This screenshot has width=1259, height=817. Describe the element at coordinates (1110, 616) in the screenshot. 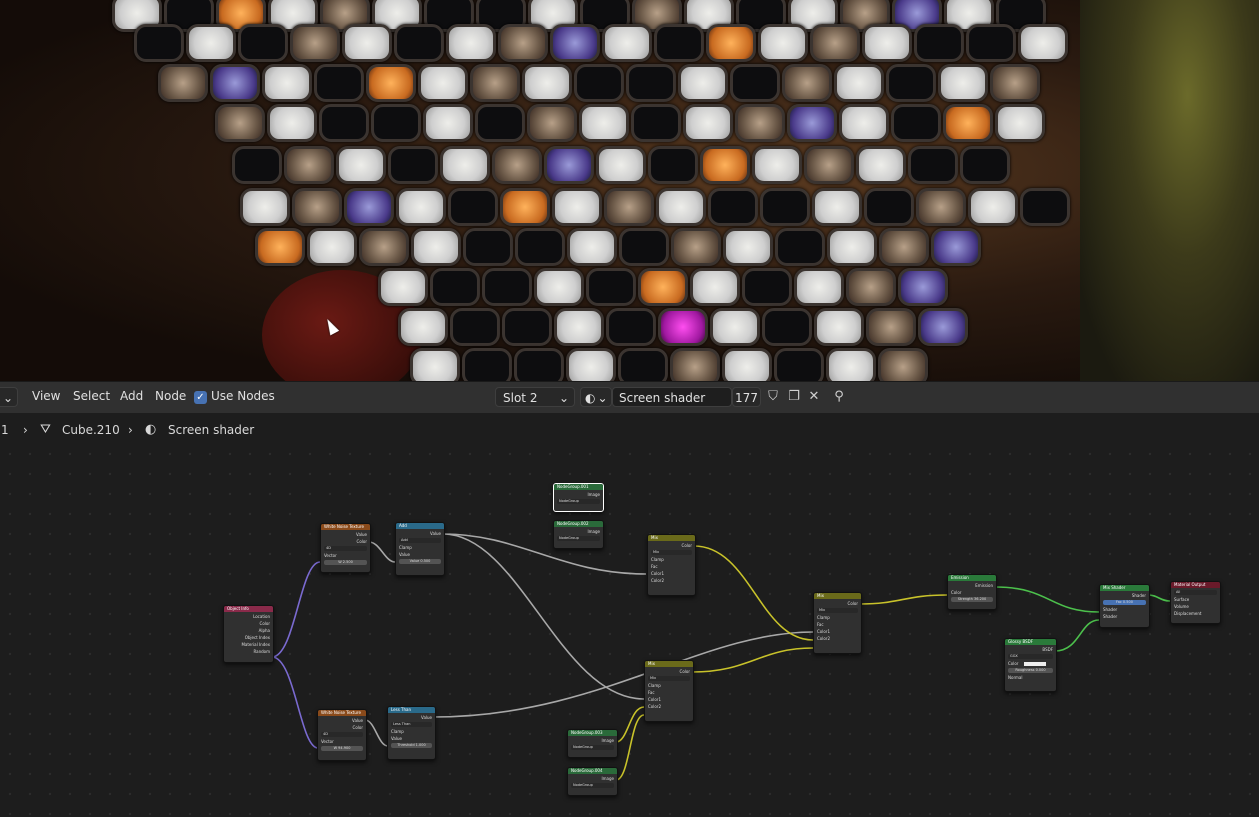

I see `socket-label: Shader` at that location.